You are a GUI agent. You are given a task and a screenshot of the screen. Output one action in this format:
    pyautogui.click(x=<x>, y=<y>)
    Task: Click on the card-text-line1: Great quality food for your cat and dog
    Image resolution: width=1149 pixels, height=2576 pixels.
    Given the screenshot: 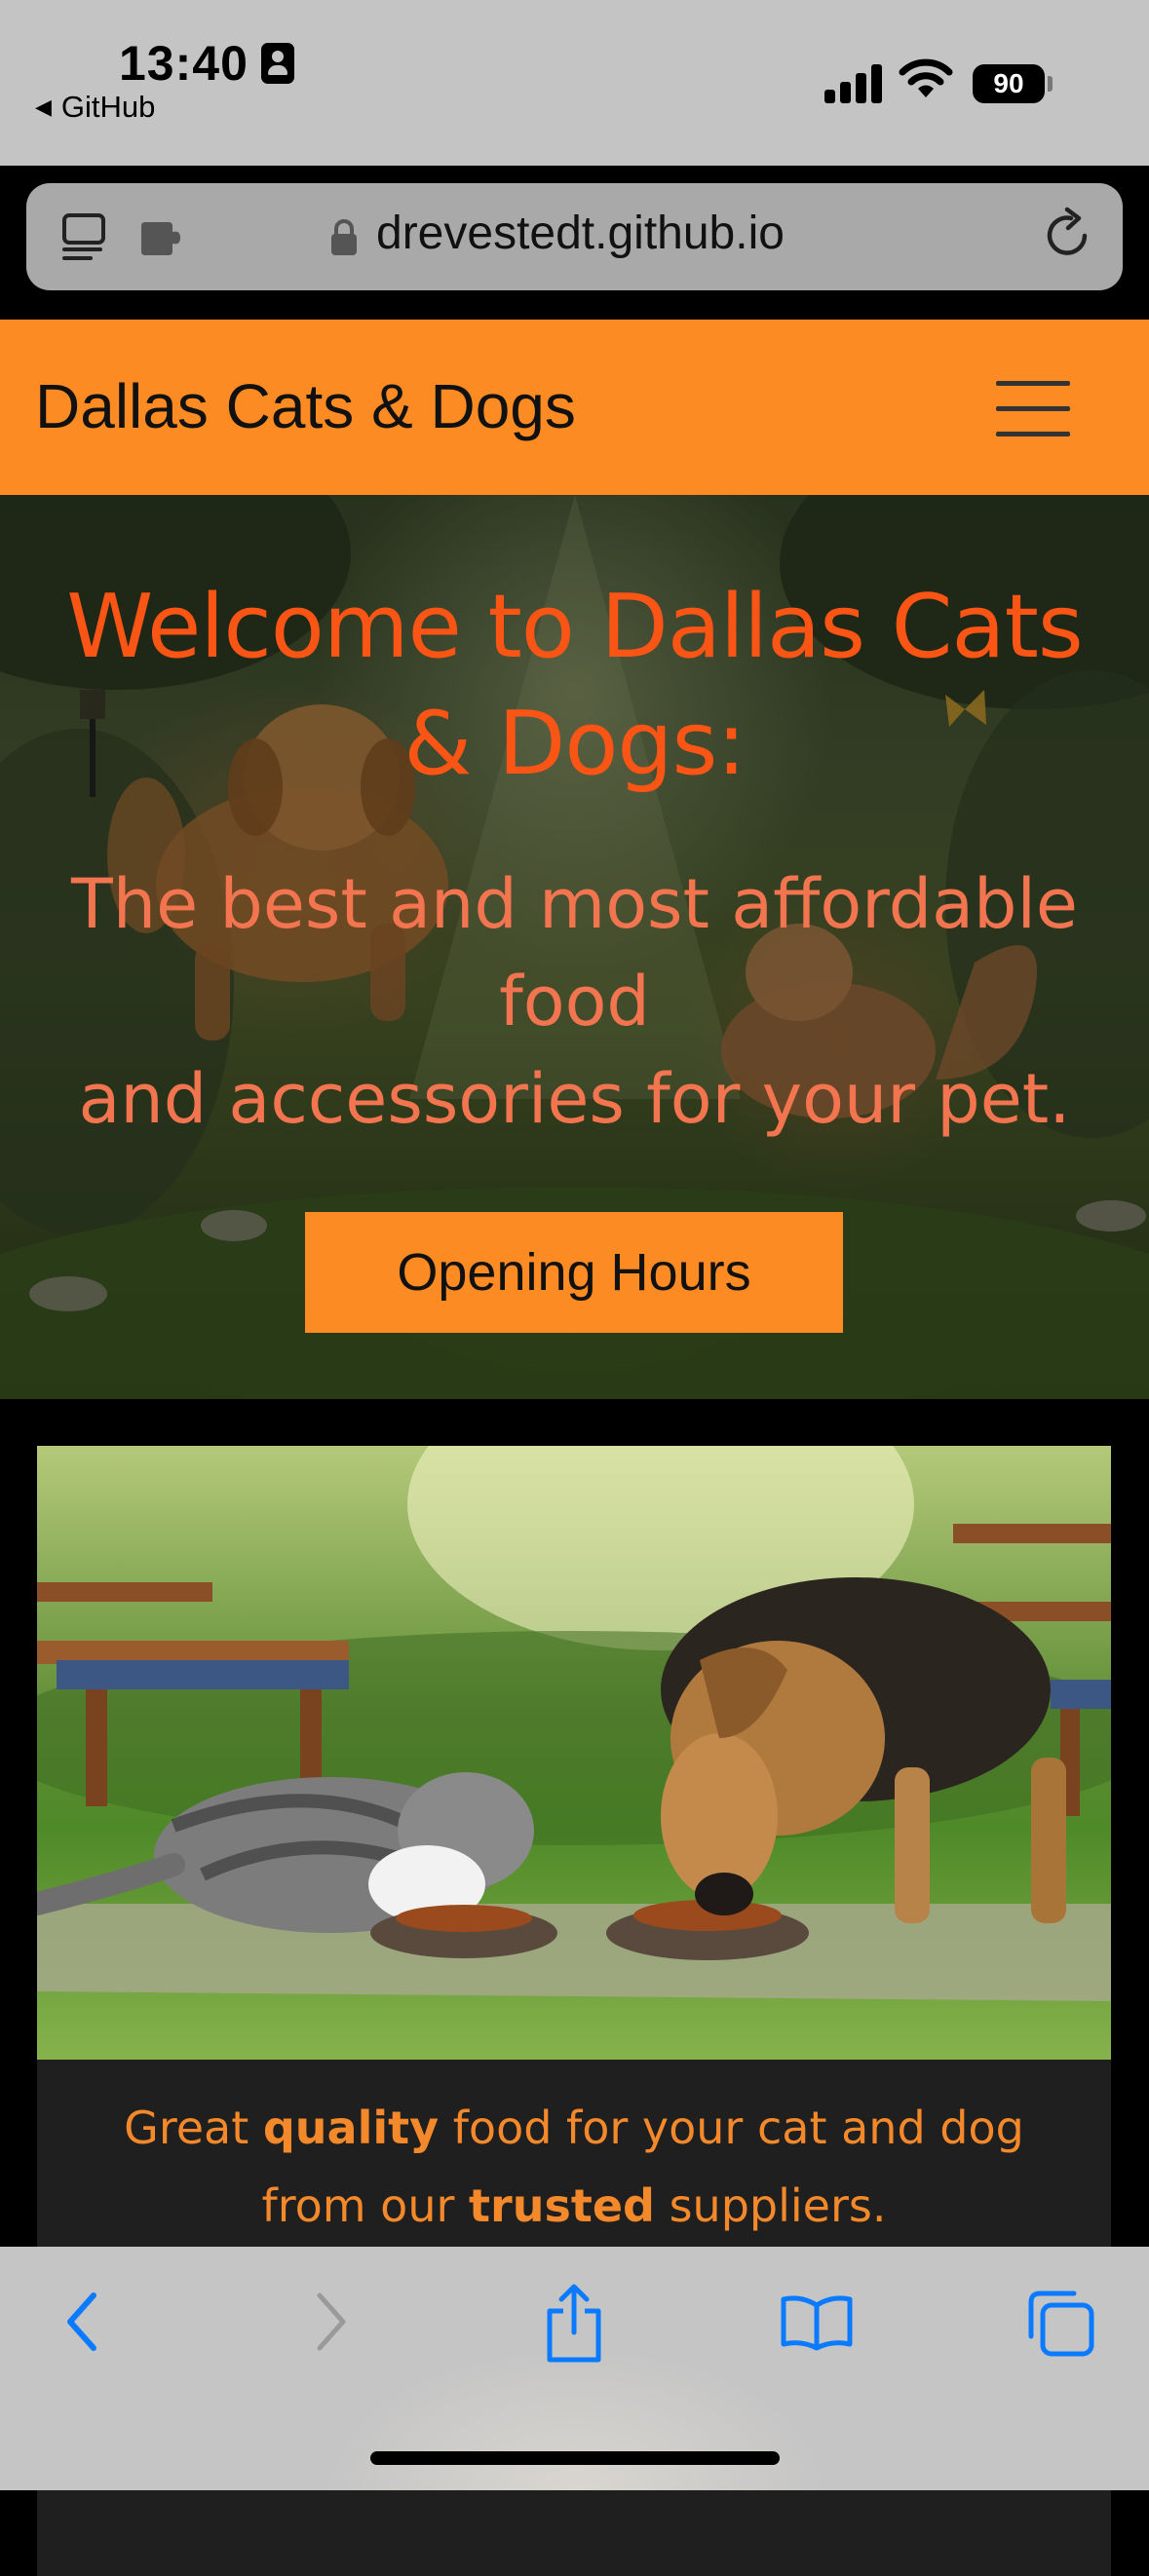 What is the action you would take?
    pyautogui.click(x=574, y=2128)
    